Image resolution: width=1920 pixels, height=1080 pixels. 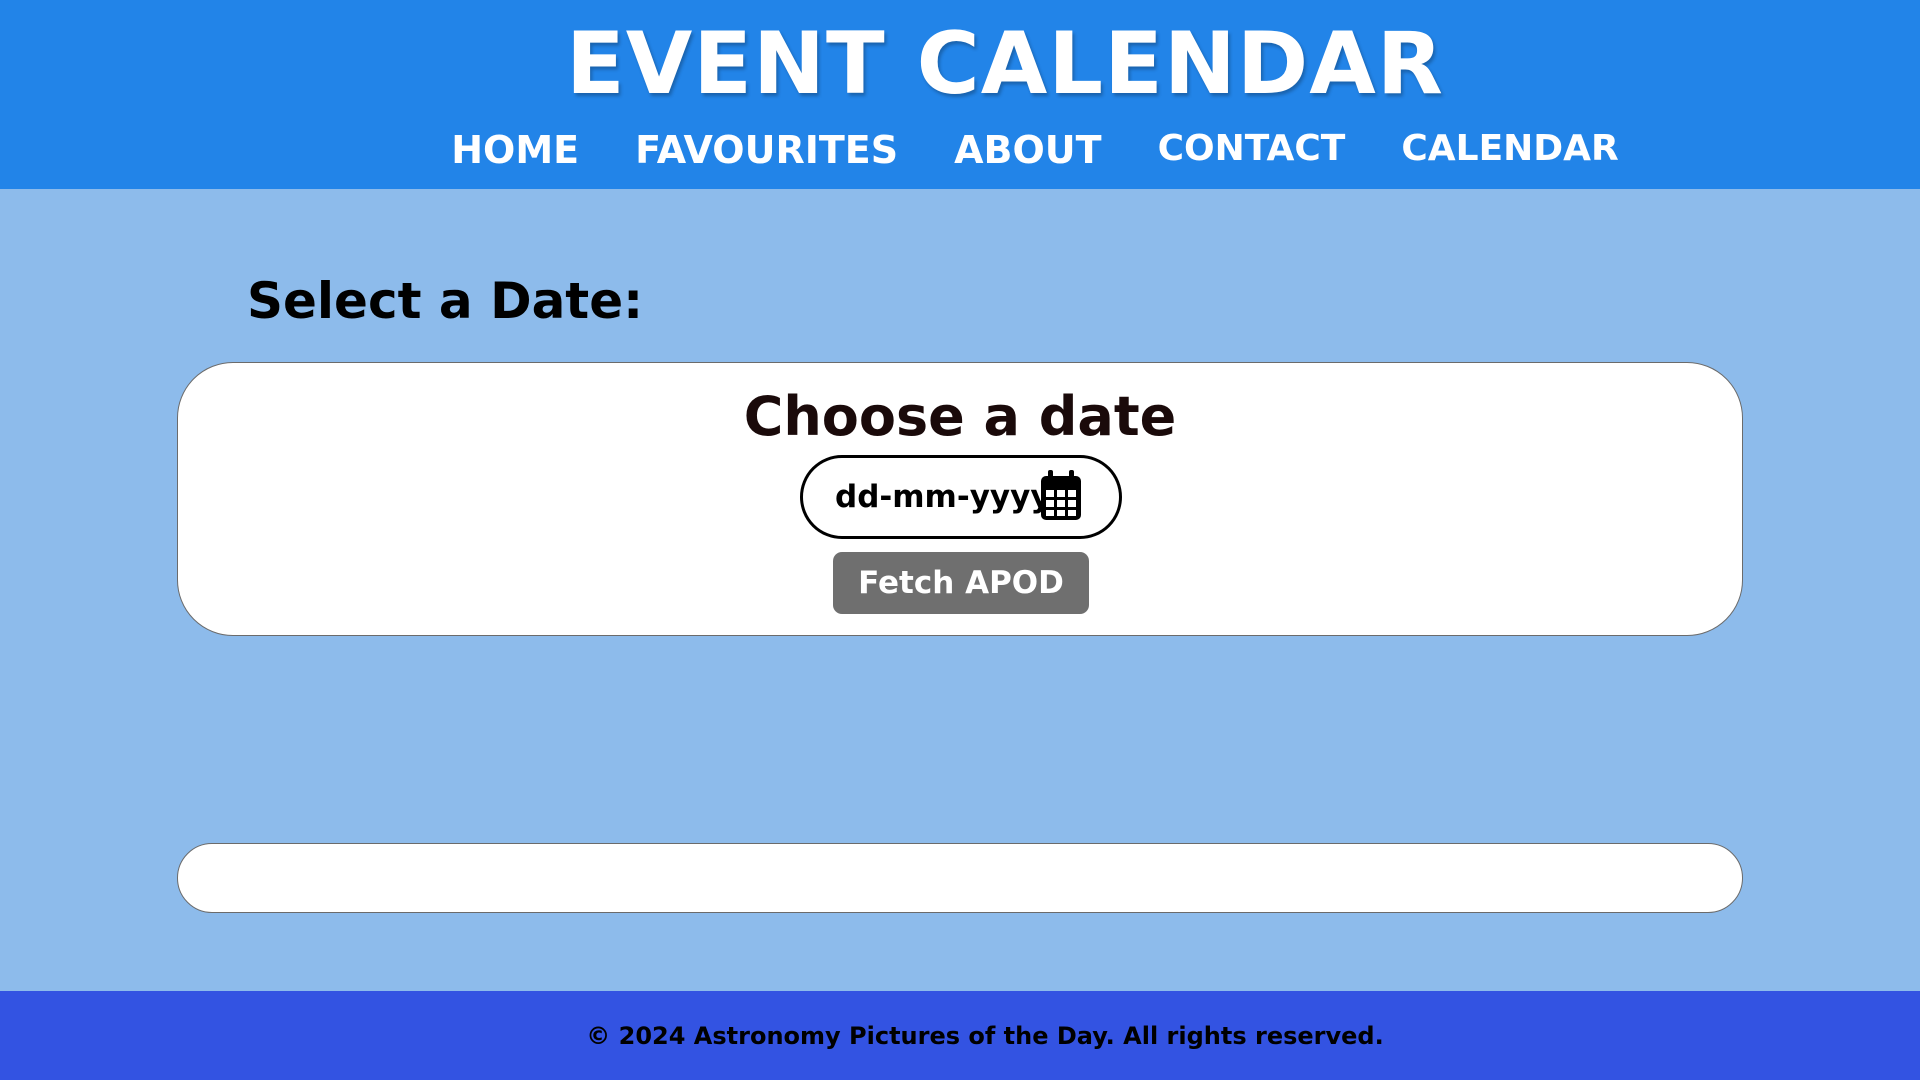 I want to click on nav-about: ABOUT, so click(x=1027, y=150).